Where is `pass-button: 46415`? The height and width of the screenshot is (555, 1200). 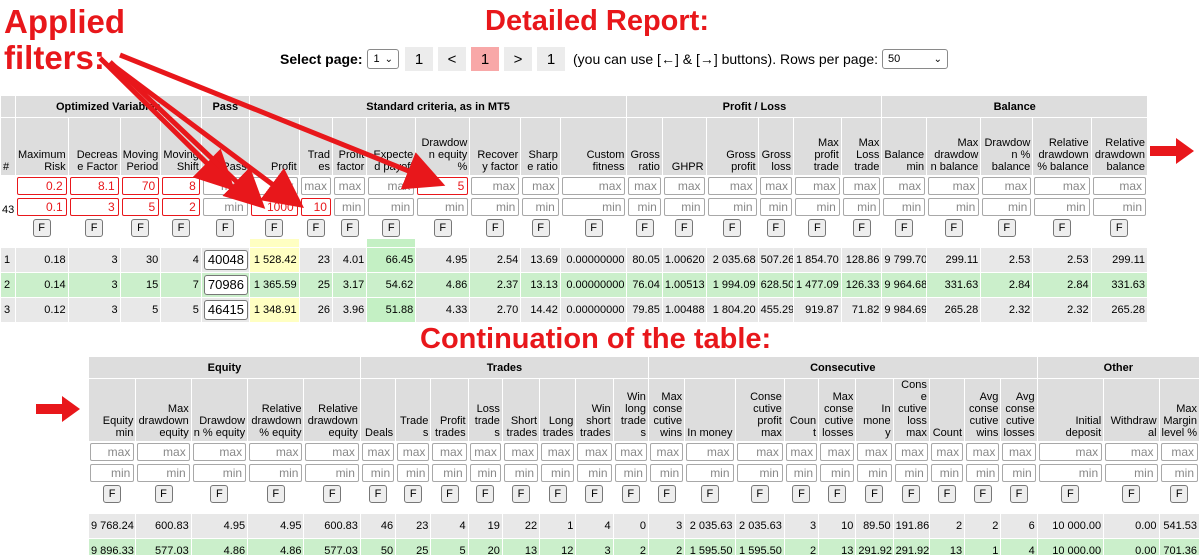
pass-button: 46415 is located at coordinates (226, 310).